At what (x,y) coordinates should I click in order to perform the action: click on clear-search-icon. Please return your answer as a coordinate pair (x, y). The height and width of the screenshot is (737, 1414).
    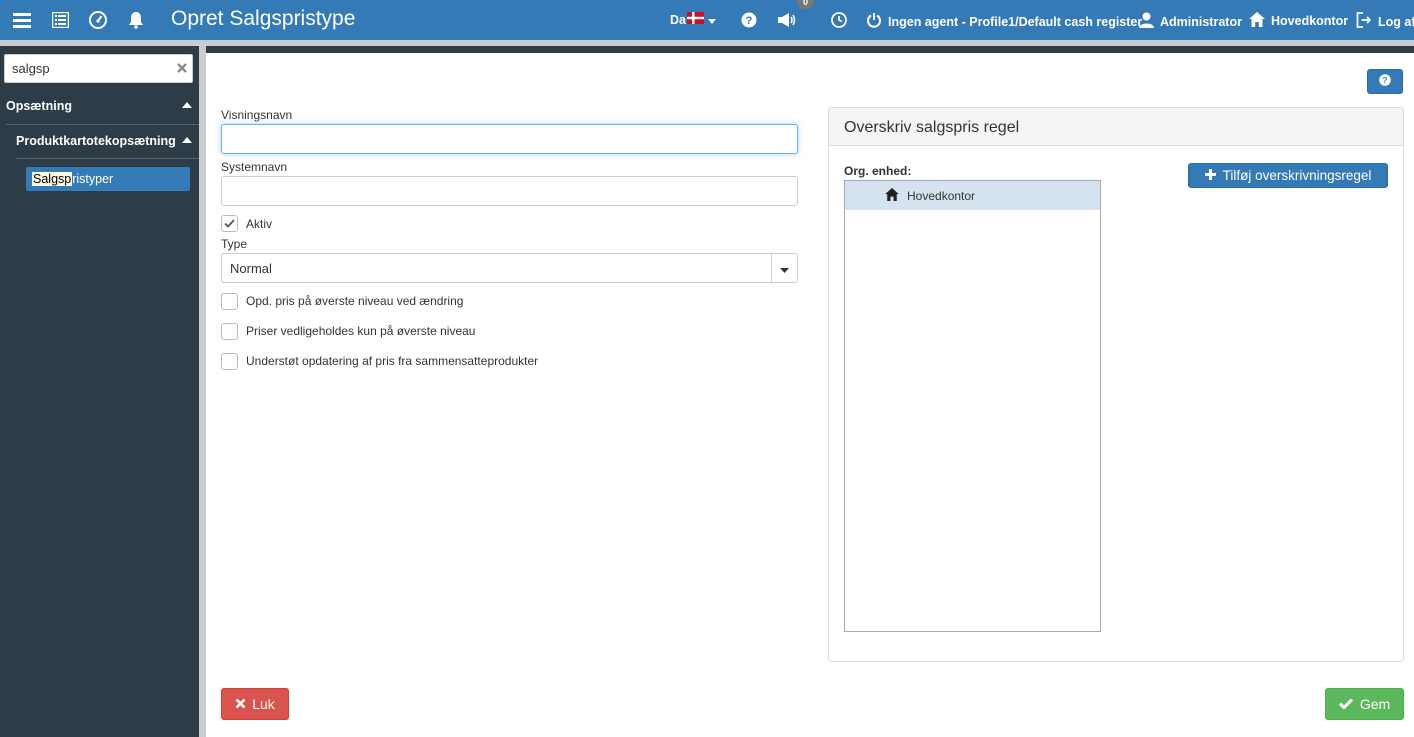
    Looking at the image, I should click on (182, 68).